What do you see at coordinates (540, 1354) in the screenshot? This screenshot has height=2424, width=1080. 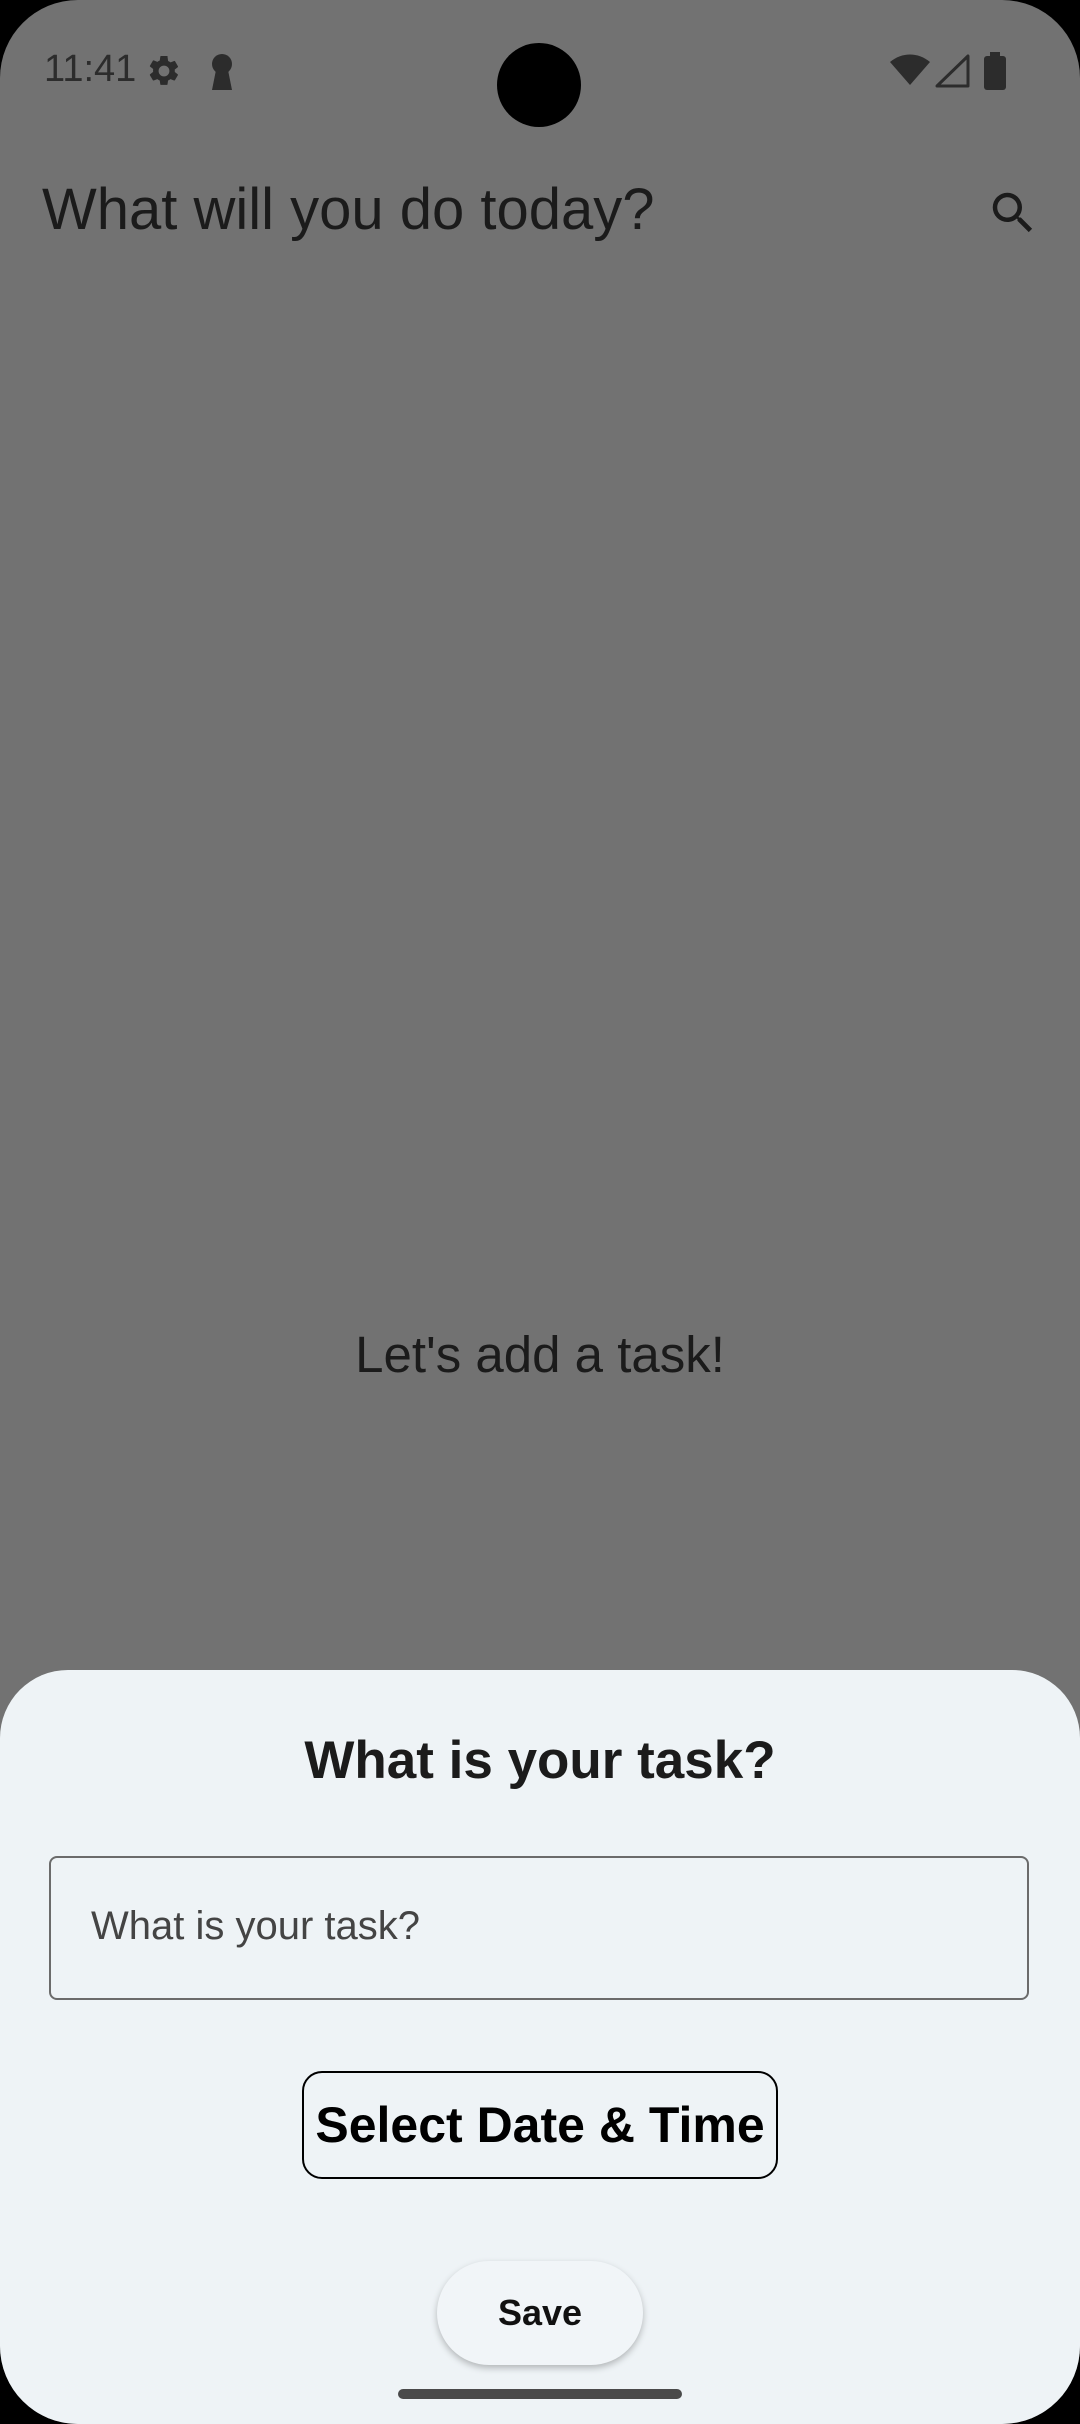 I see `empty-state-message: Let's add a task!` at bounding box center [540, 1354].